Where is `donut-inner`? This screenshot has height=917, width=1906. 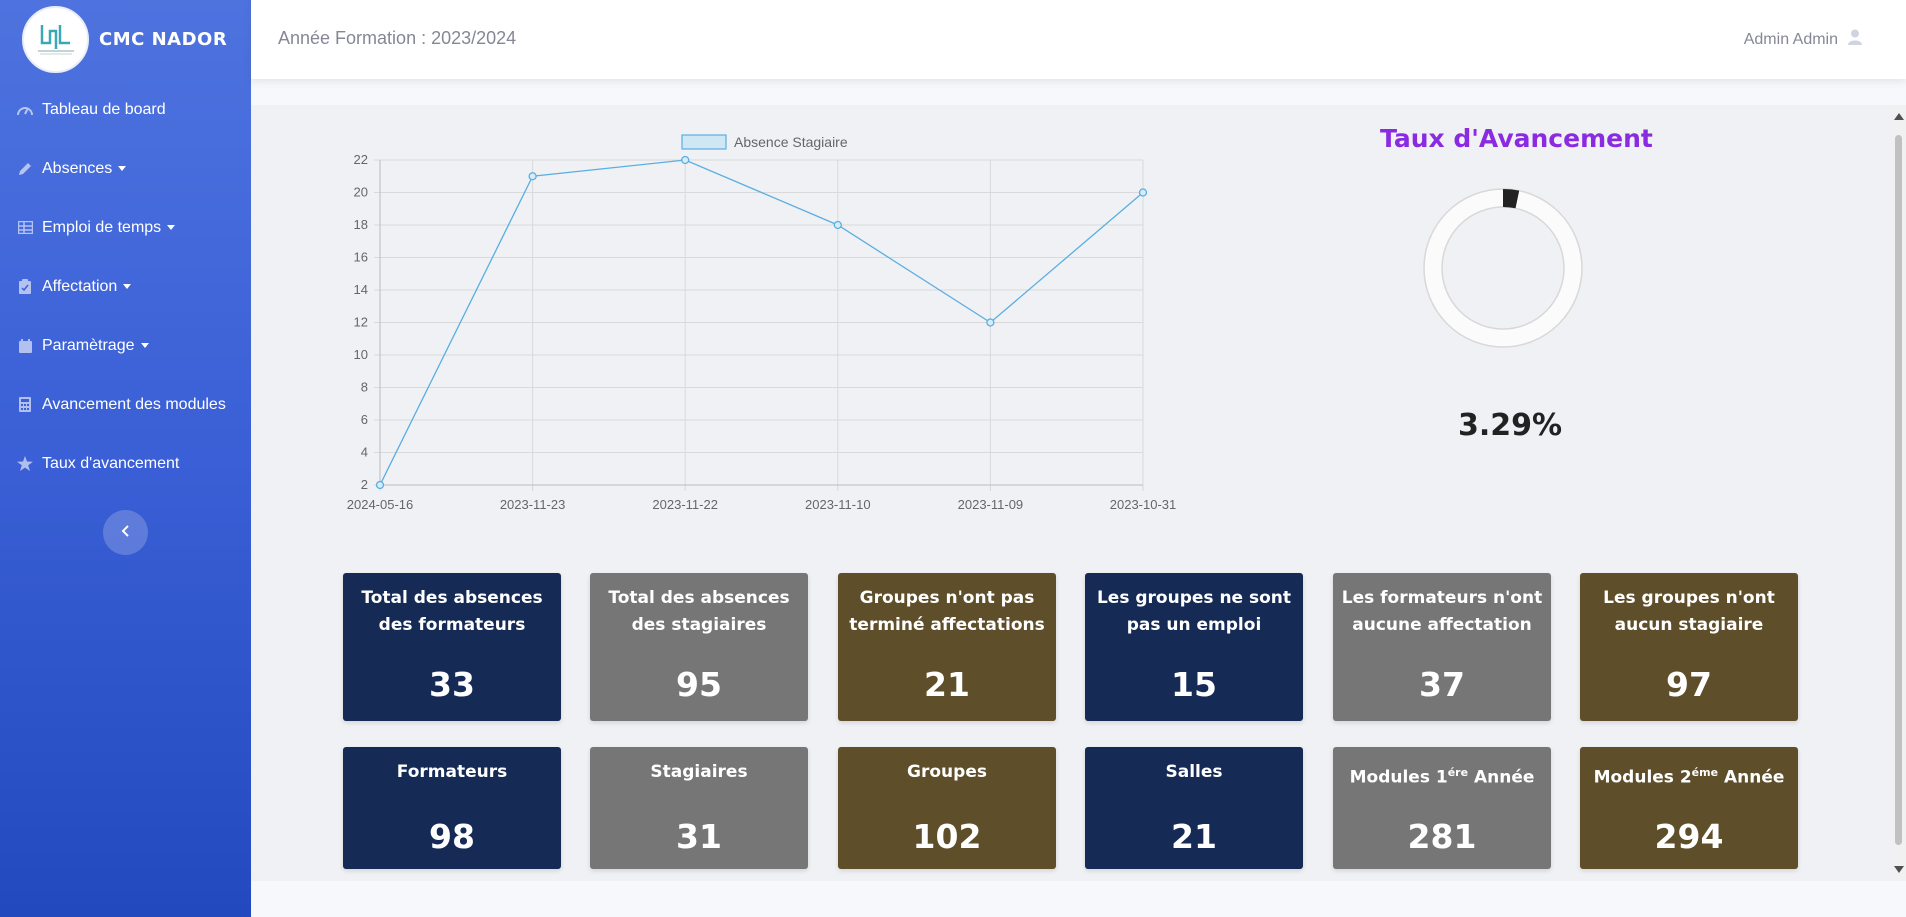
donut-inner is located at coordinates (1503, 268).